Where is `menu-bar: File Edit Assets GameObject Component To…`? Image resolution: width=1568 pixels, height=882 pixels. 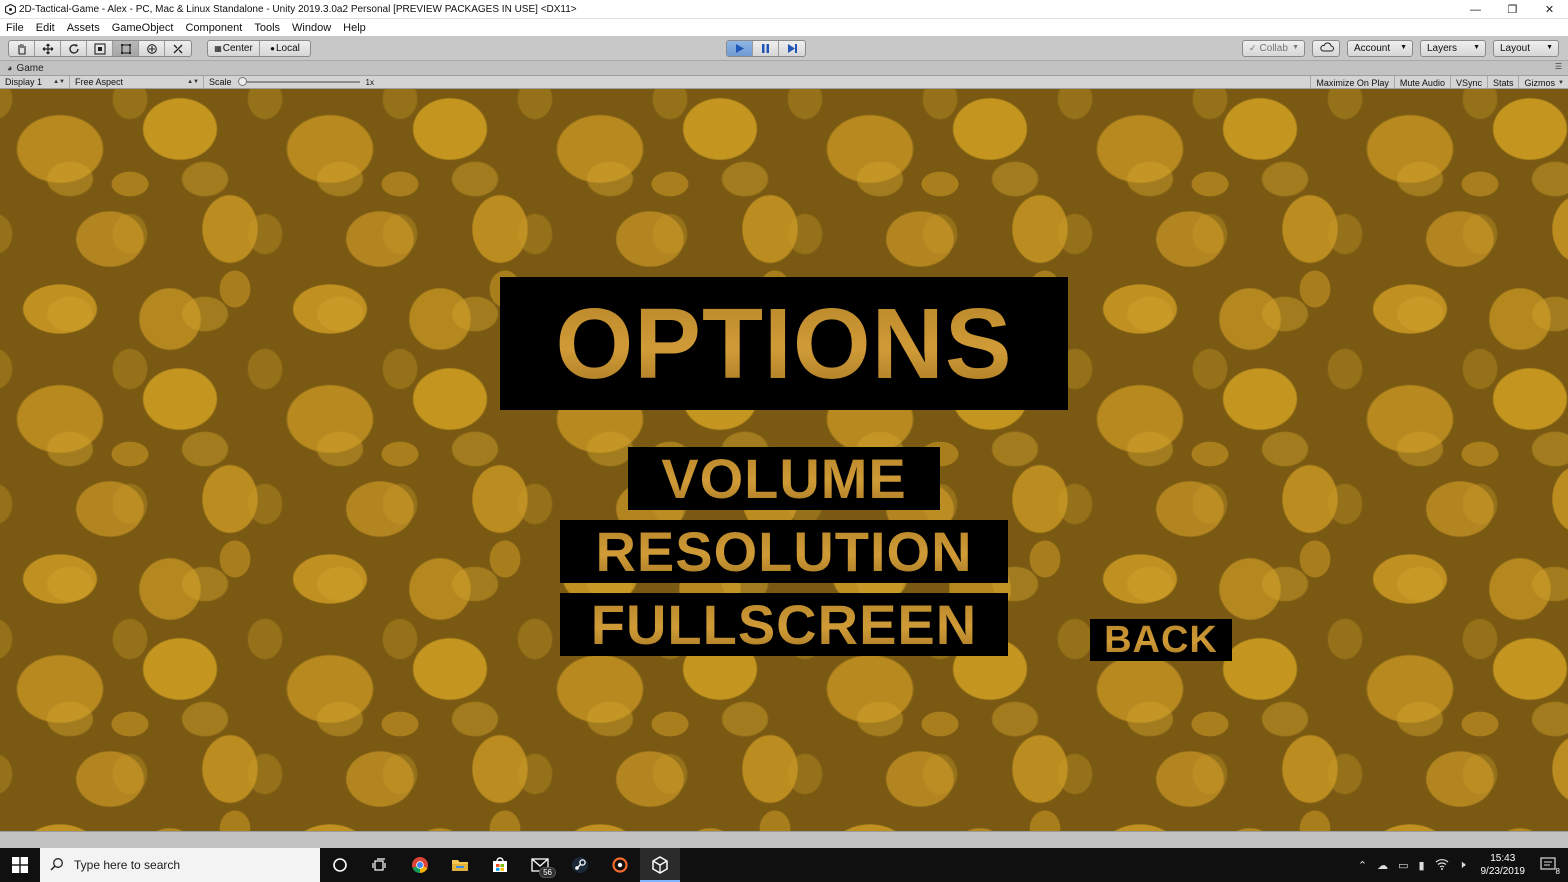
menu-bar: File Edit Assets GameObject Component To… is located at coordinates (784, 27).